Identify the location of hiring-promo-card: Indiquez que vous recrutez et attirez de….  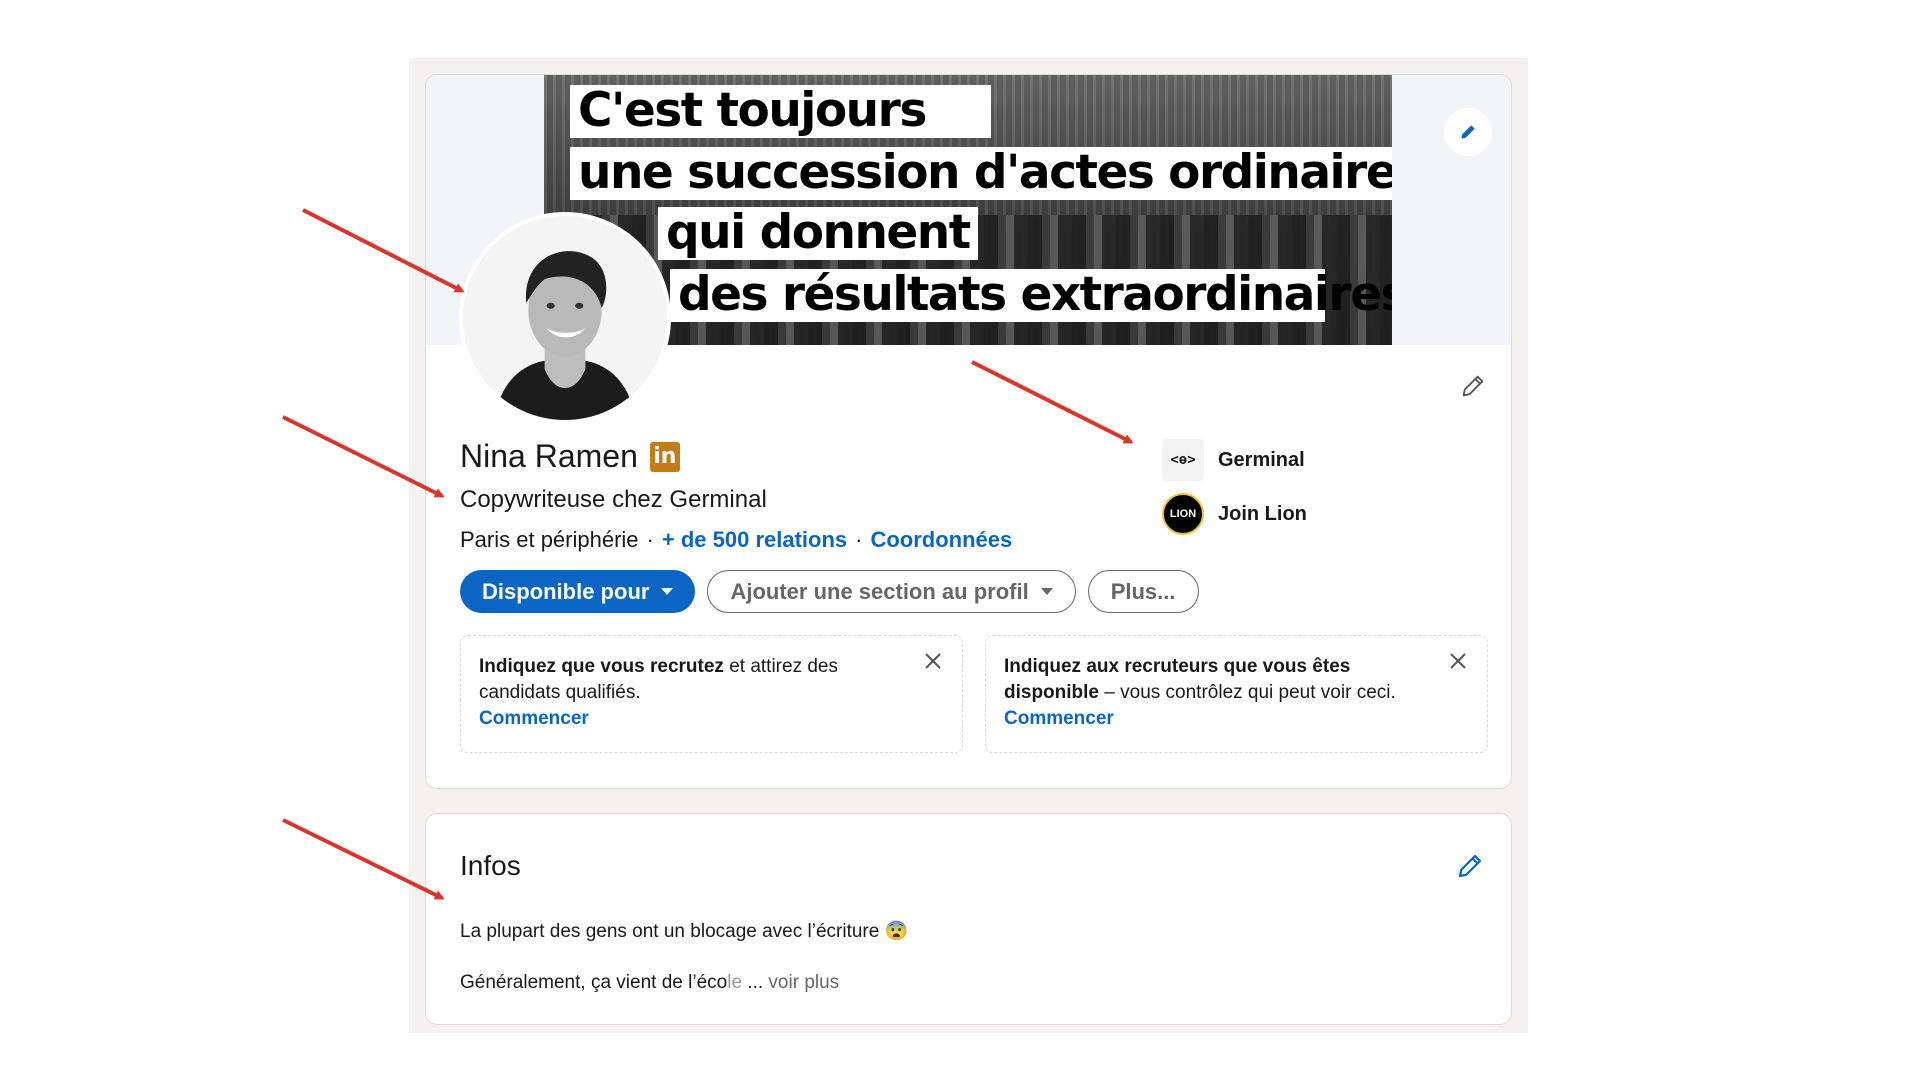
(711, 694).